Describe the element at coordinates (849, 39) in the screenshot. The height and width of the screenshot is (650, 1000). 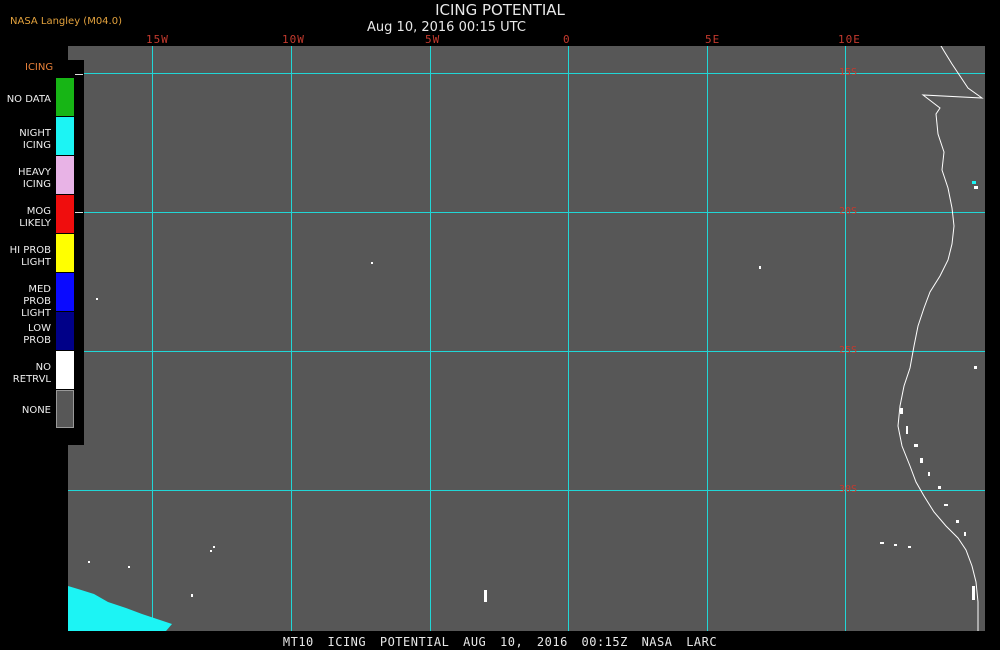
I see `lon-label-10e: 10E` at that location.